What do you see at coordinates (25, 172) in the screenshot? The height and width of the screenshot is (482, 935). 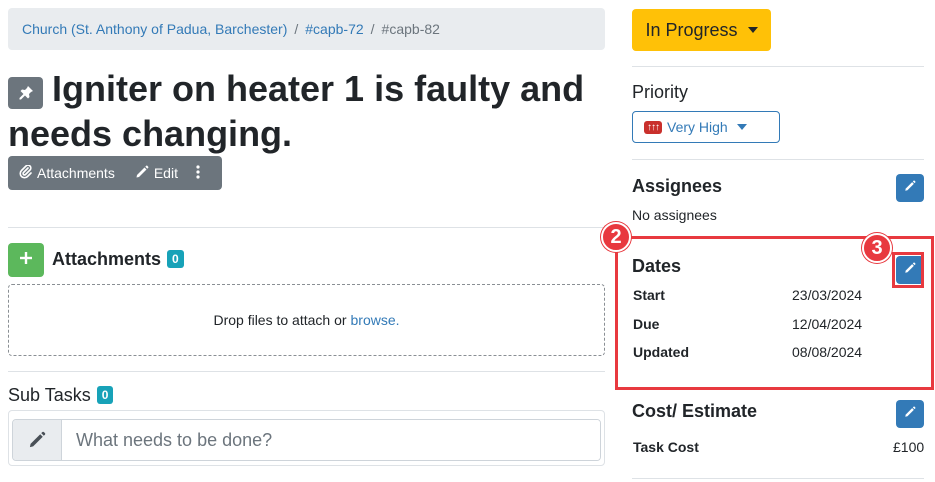 I see `paperclip-icon` at bounding box center [25, 172].